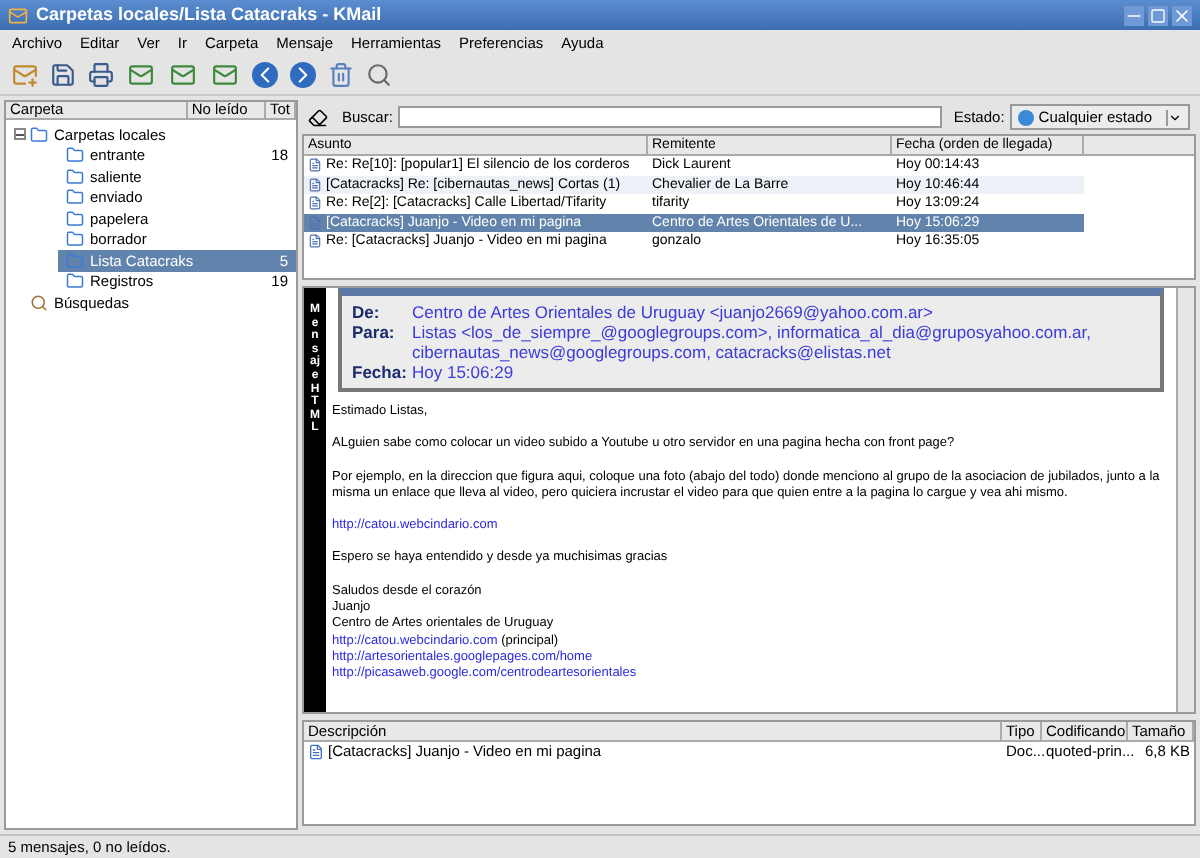  What do you see at coordinates (210, 15) in the screenshot?
I see `window-title: Carpetas locales/Lista Catacraks - KMail` at bounding box center [210, 15].